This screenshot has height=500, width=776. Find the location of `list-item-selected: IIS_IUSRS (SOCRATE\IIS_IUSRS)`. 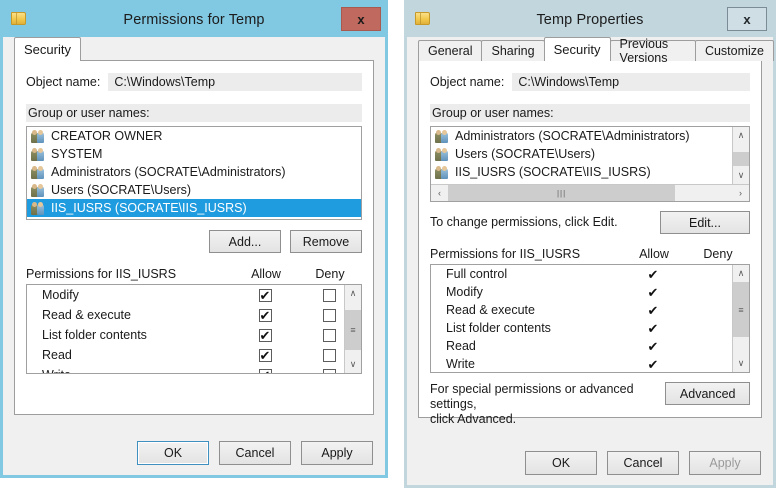

list-item-selected: IIS_IUSRS (SOCRATE\IIS_IUSRS) is located at coordinates (194, 208).